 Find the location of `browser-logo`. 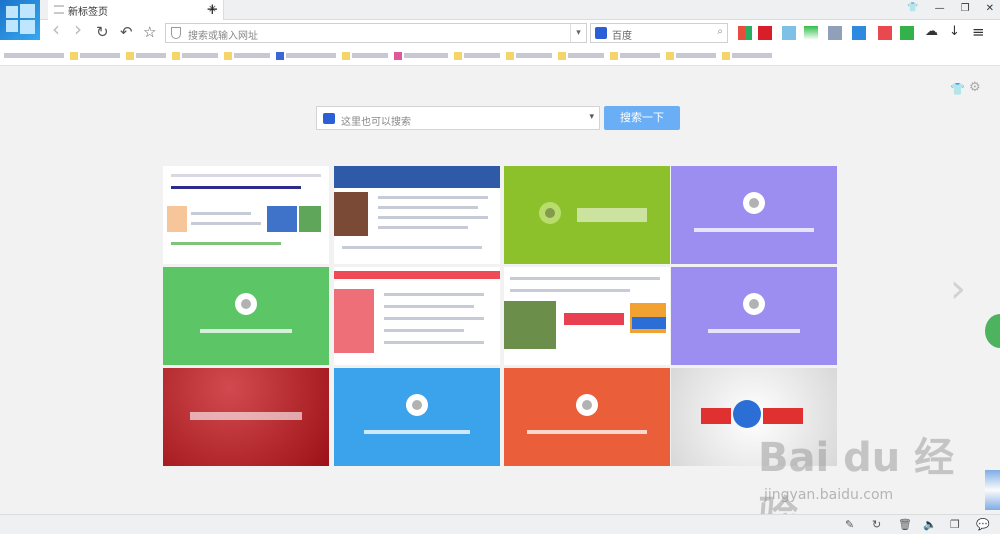

browser-logo is located at coordinates (20, 20).